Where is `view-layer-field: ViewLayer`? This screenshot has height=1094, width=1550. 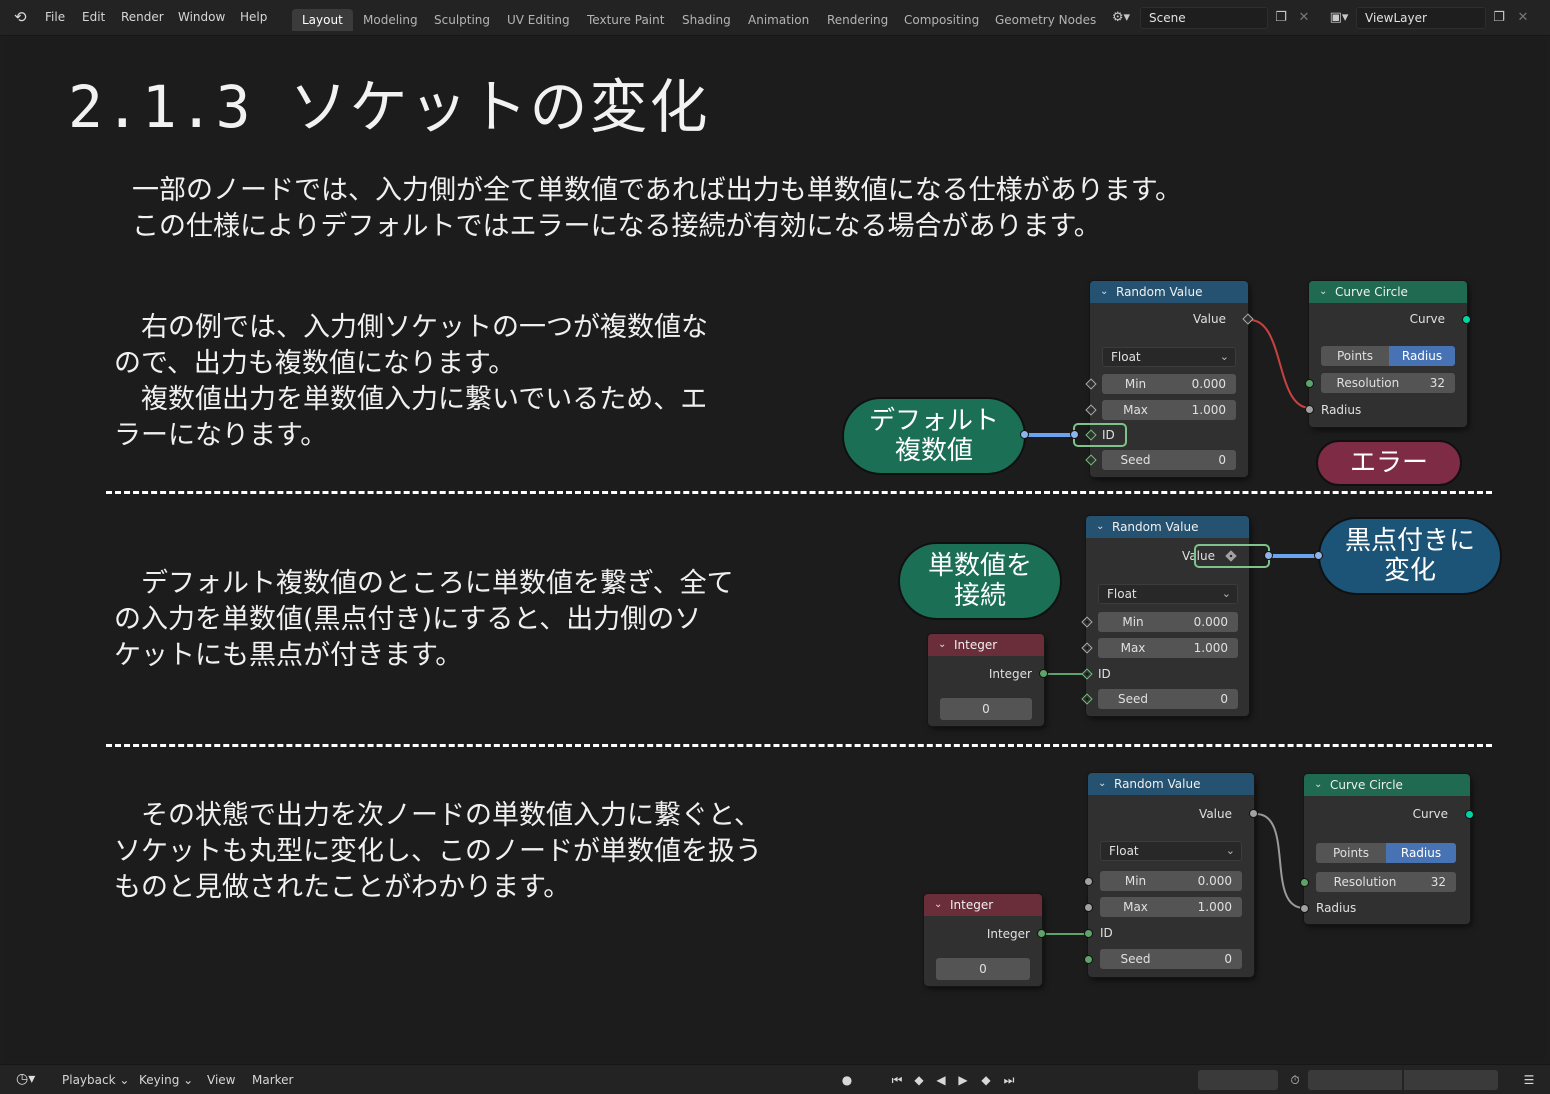 view-layer-field: ViewLayer is located at coordinates (1421, 18).